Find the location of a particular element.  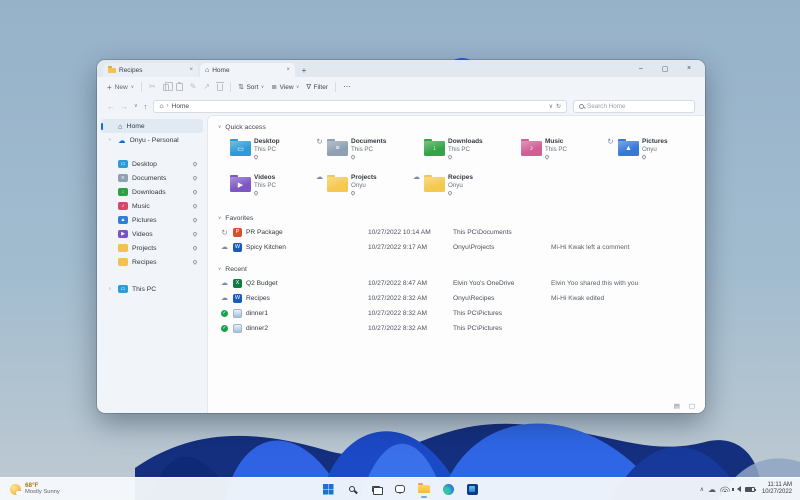

edge-button is located at coordinates (448, 489).